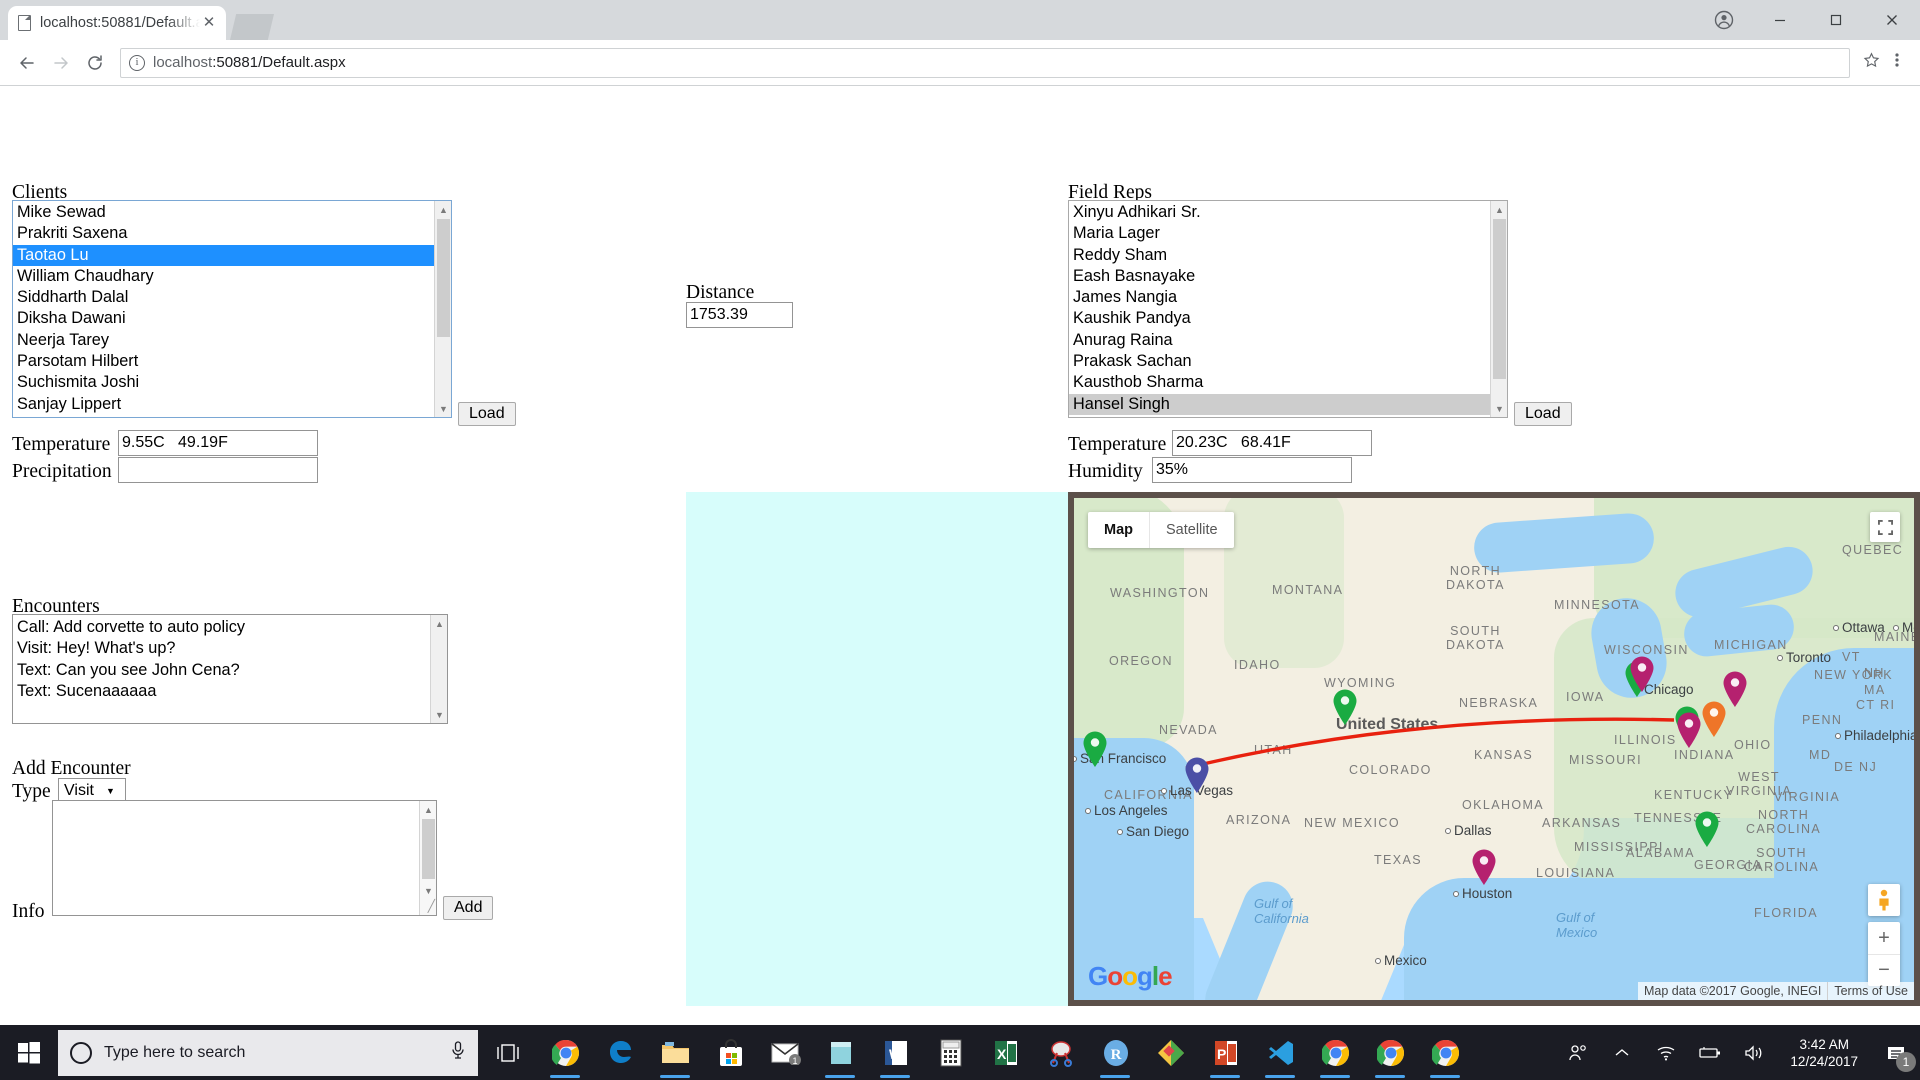 The width and height of the screenshot is (1920, 1080). I want to click on map-type-control: Map Satellite, so click(1161, 530).